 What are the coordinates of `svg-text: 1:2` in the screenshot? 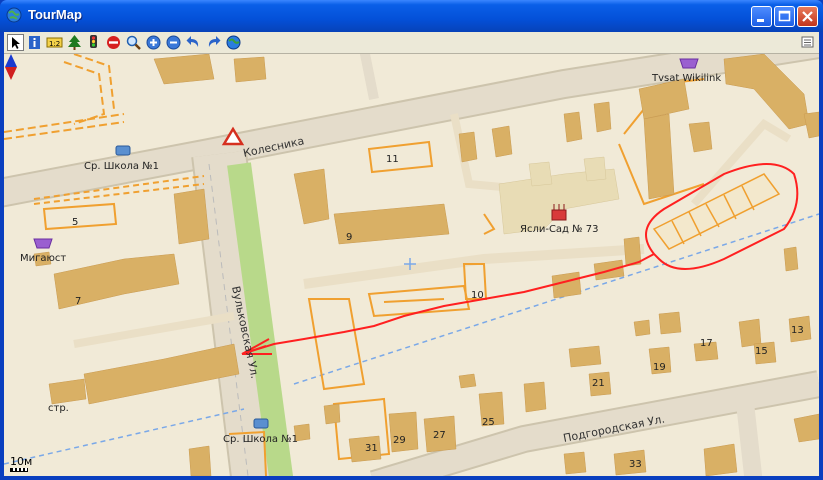 It's located at (54, 44).